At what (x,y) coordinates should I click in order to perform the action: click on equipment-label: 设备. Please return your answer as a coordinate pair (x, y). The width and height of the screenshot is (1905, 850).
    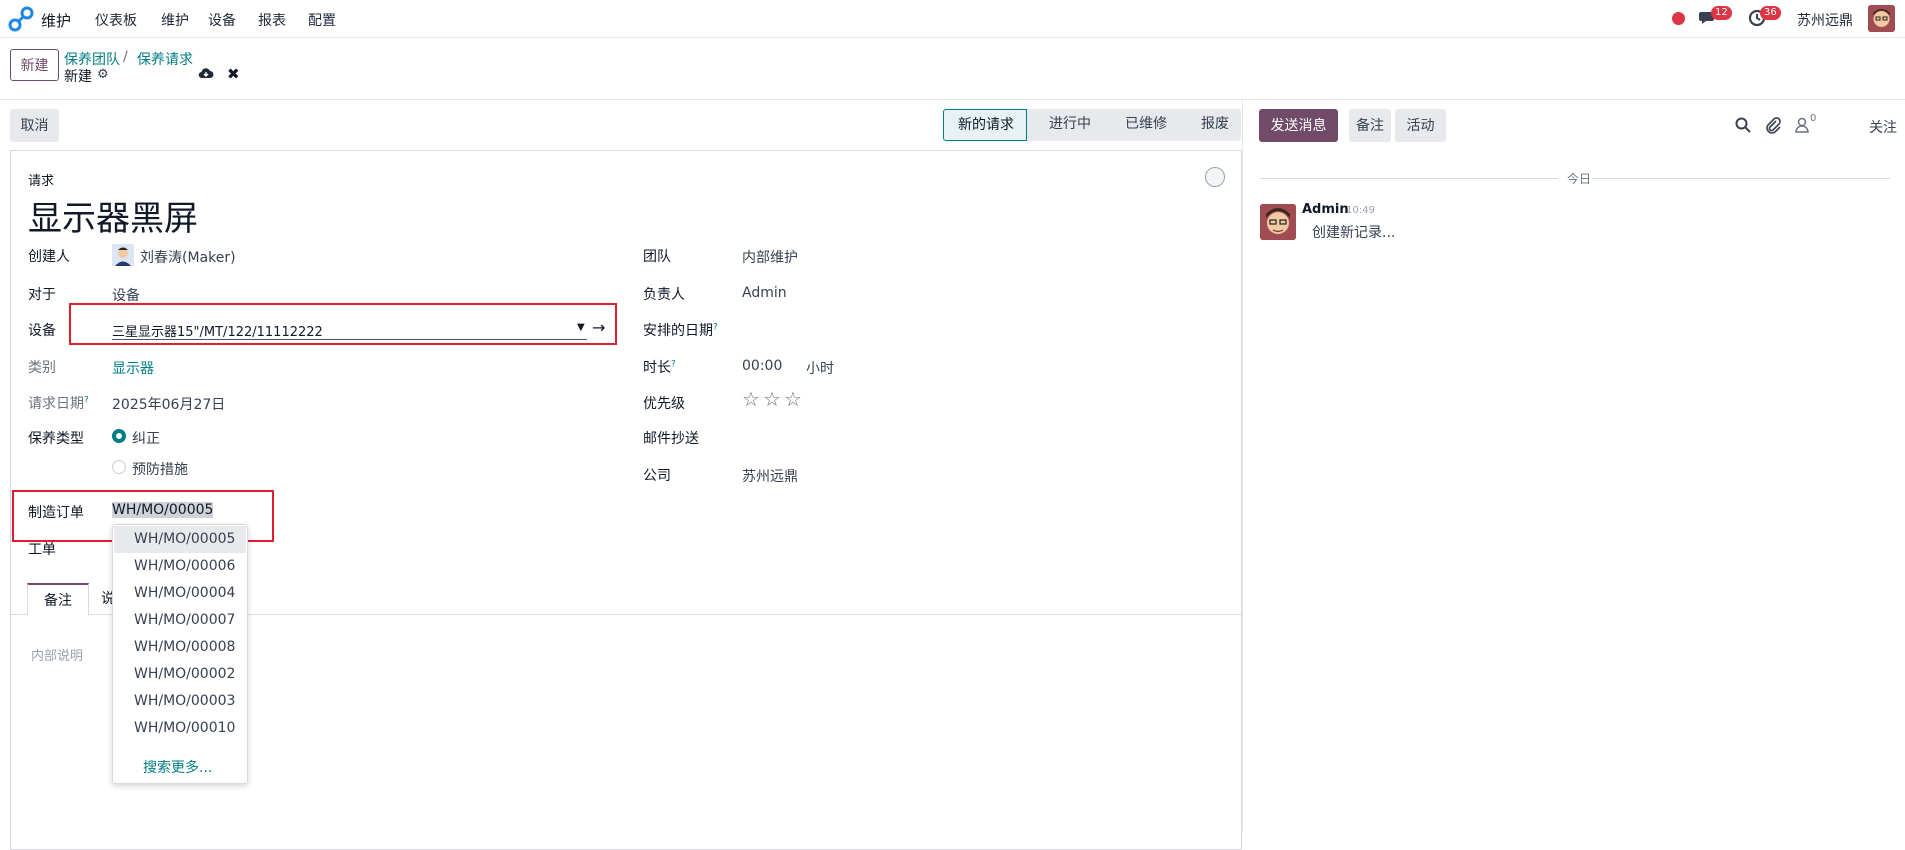
    Looking at the image, I should click on (42, 331).